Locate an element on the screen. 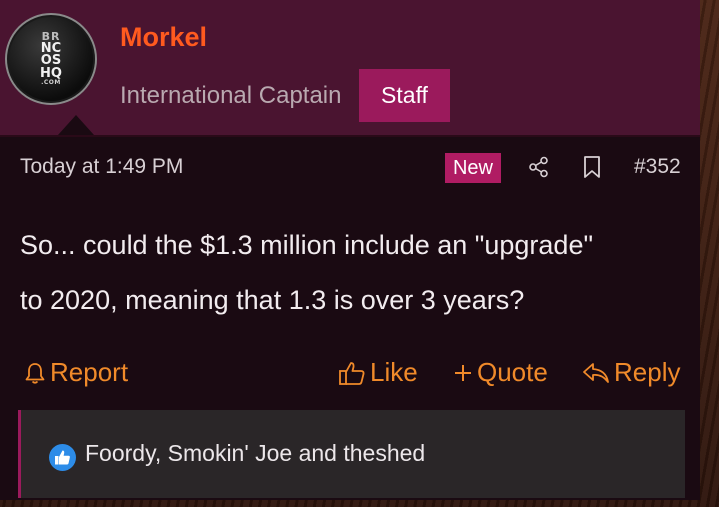 This screenshot has width=719, height=507. like-label: Like is located at coordinates (394, 372).